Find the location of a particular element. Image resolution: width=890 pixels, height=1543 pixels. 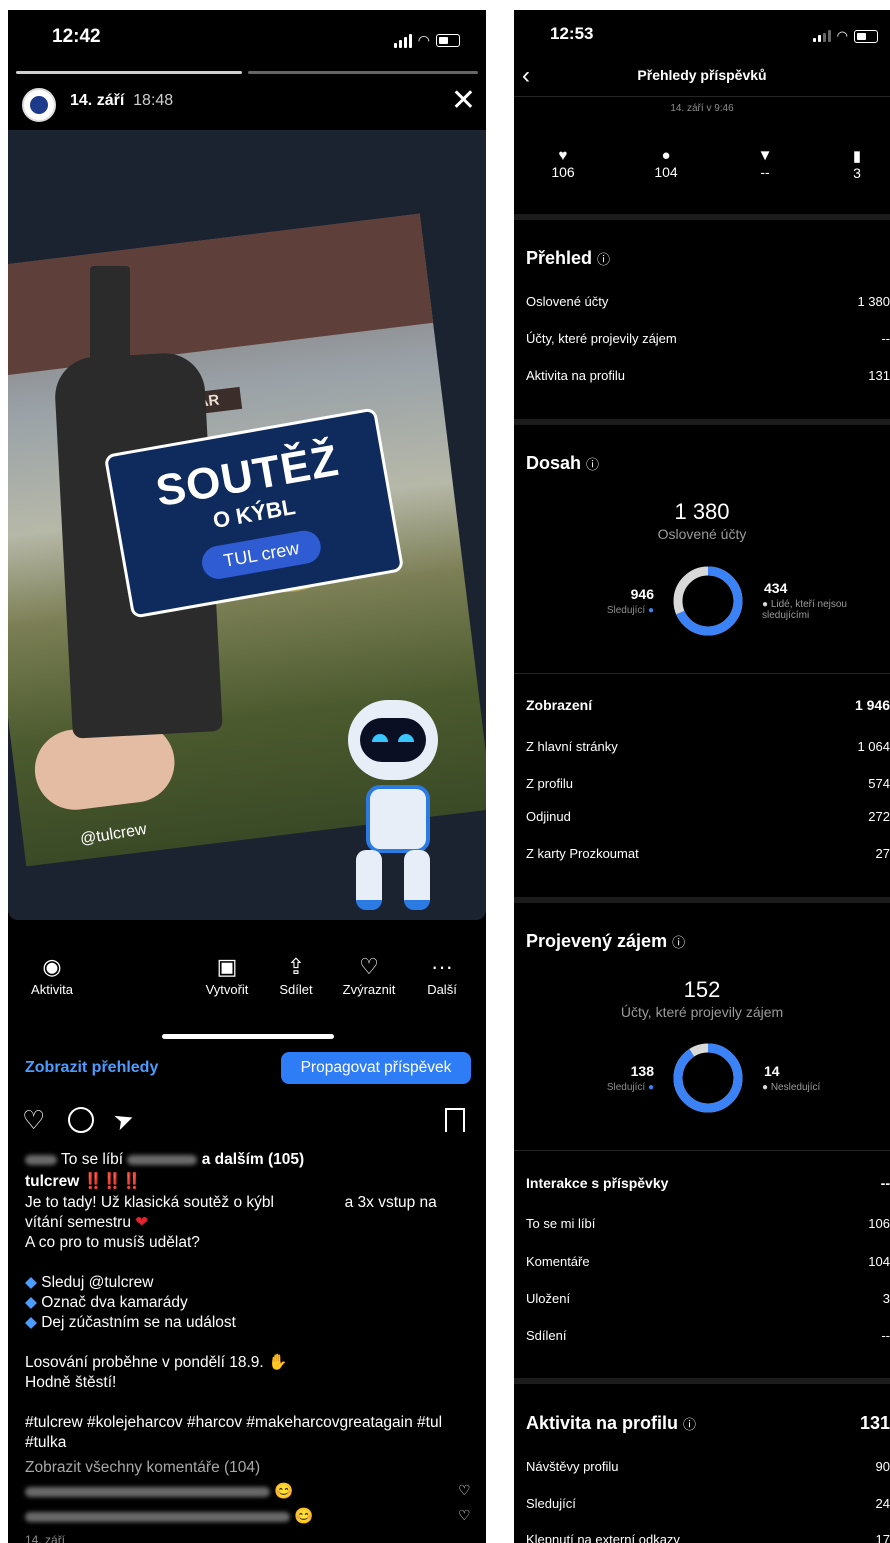

header-title: Přehledy příspěvků is located at coordinates (702, 75).